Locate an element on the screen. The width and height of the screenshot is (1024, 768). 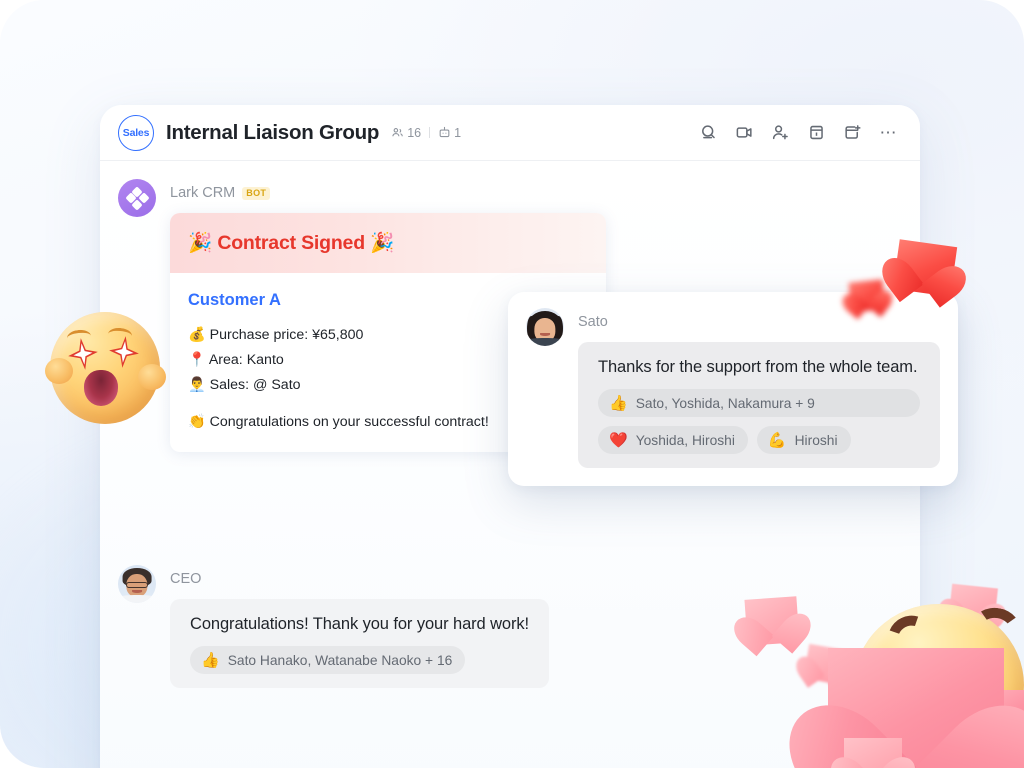
reaction-label: Hiroshi is located at coordinates (816, 440).